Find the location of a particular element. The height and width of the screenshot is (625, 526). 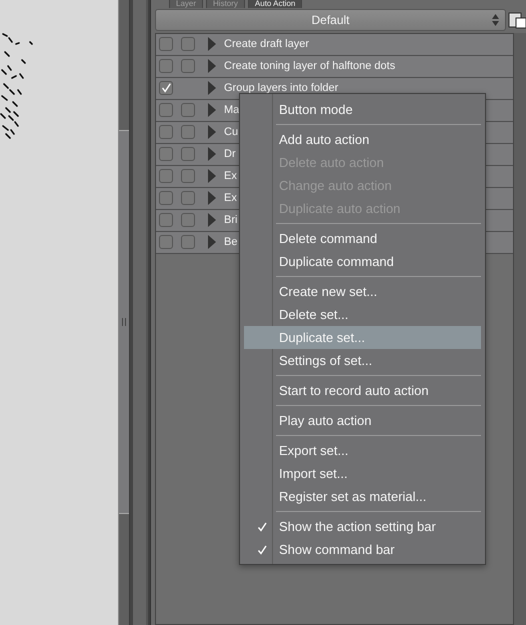

set-dropdown: Default is located at coordinates (330, 20).